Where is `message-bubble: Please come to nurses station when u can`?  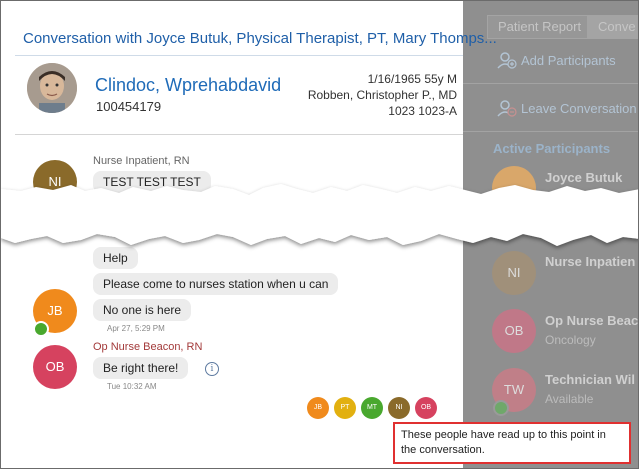
message-bubble: Please come to nurses station when u can is located at coordinates (216, 284).